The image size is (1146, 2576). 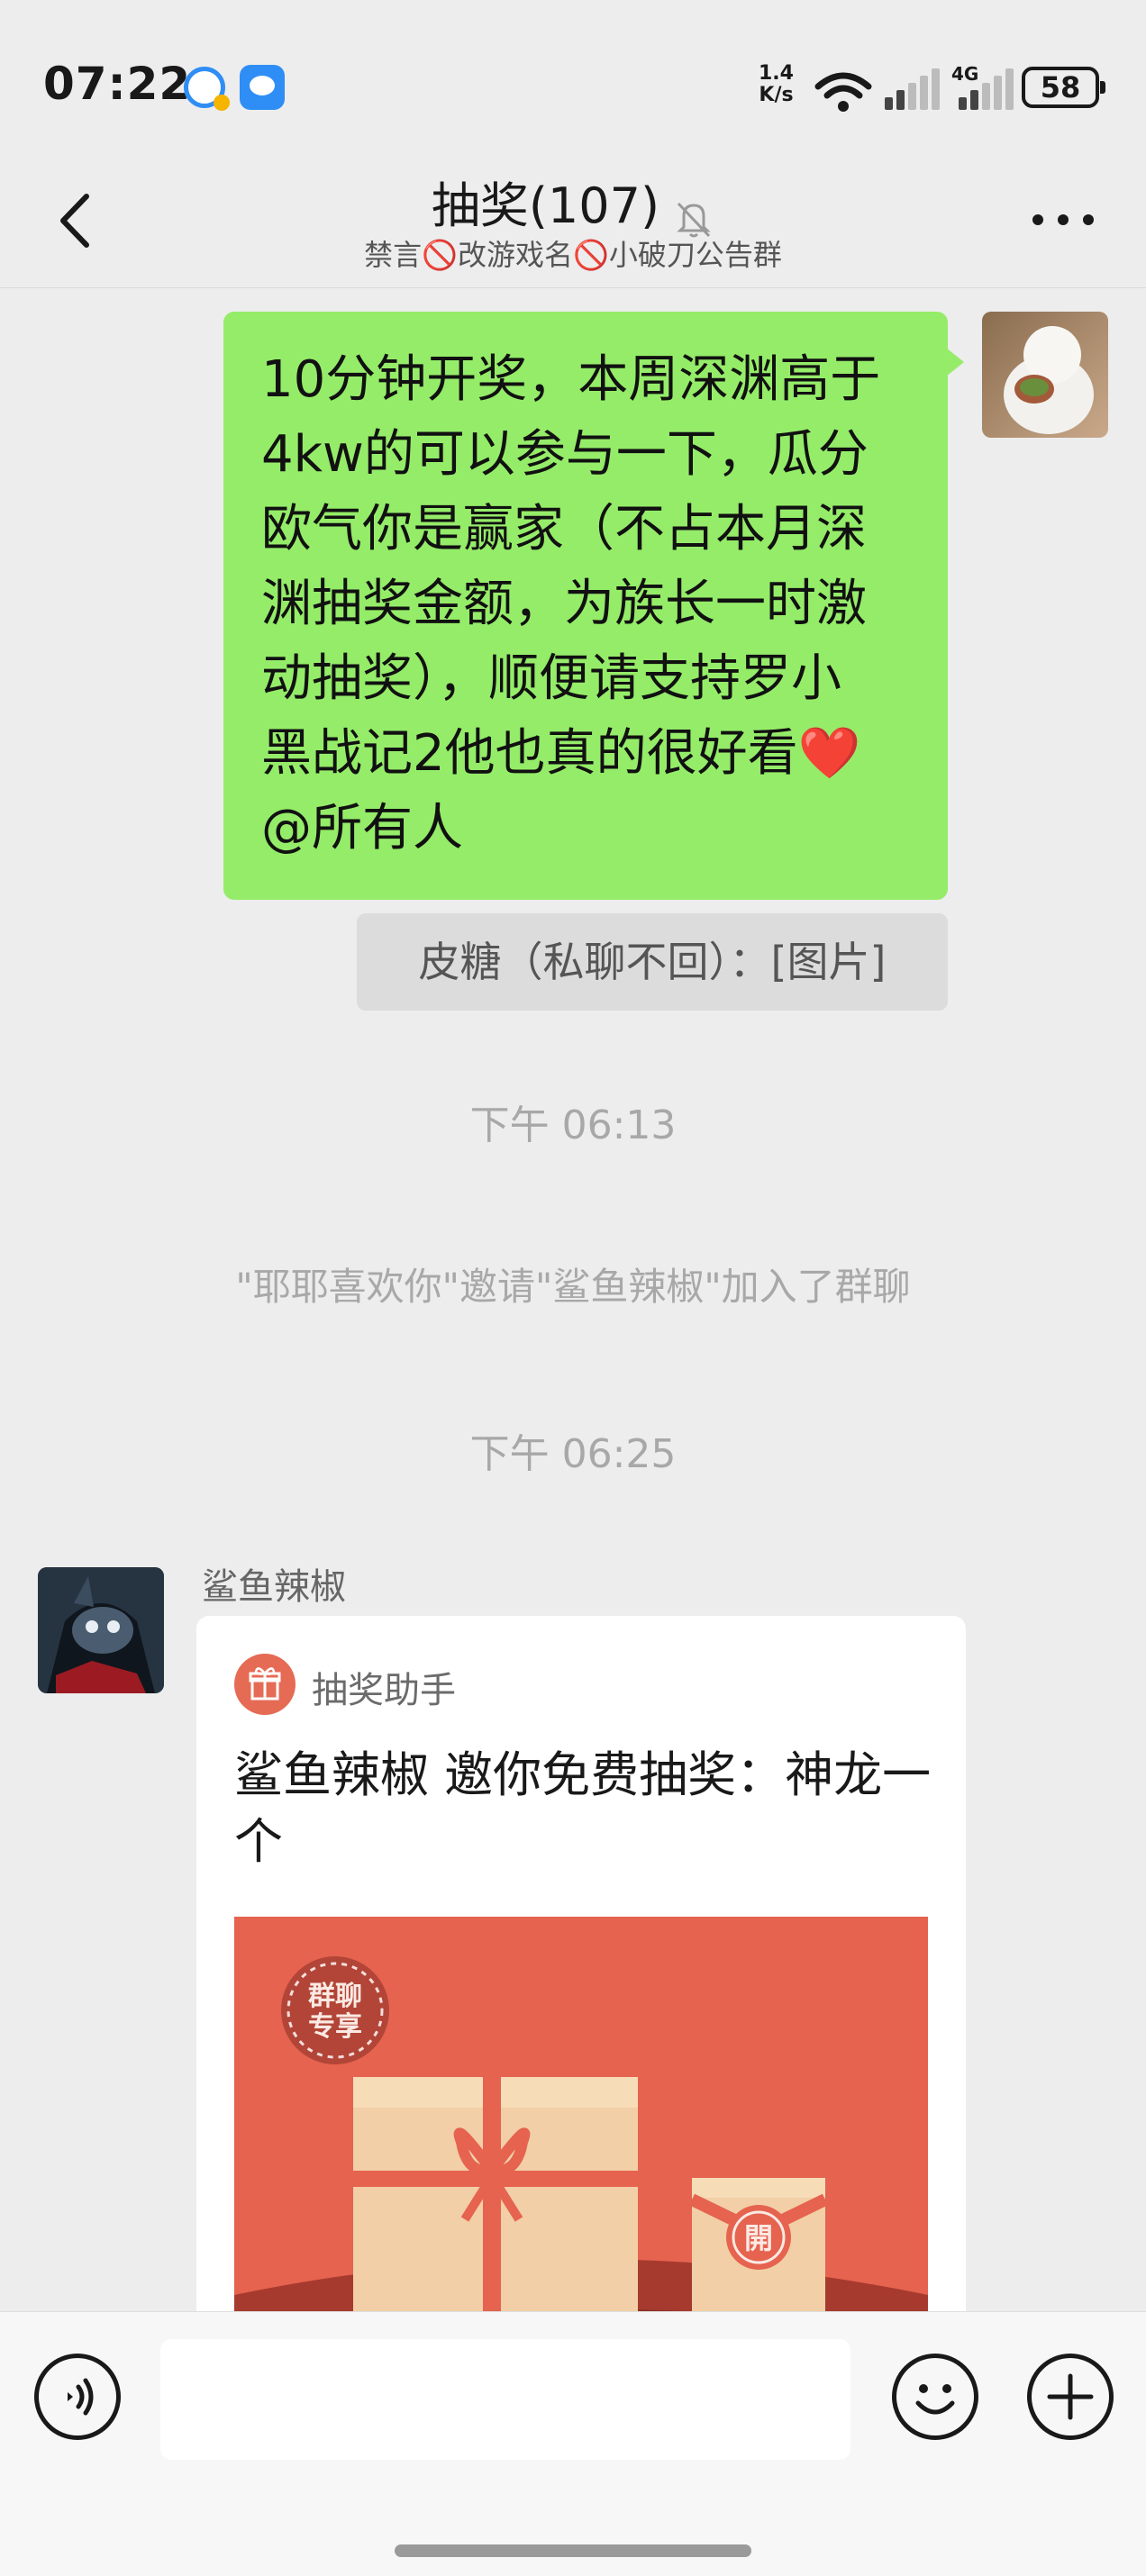 I want to click on large-gift-box, so click(x=495, y=2194).